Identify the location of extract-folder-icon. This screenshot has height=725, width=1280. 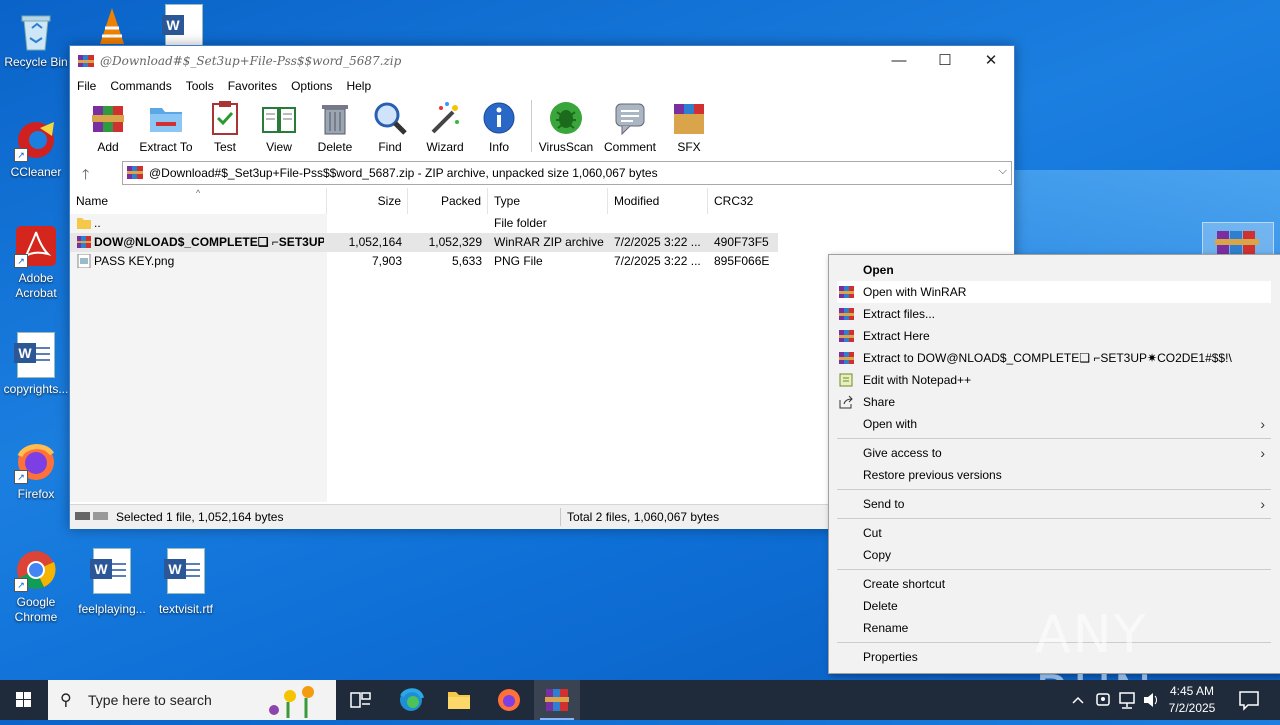
(166, 118).